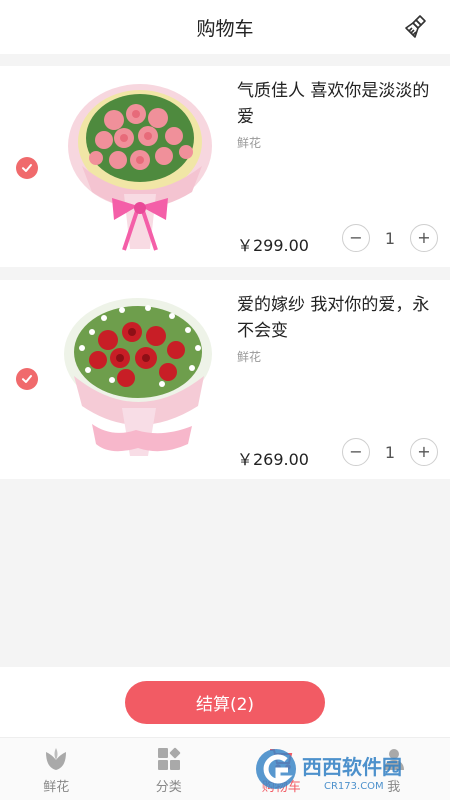  What do you see at coordinates (281, 787) in the screenshot?
I see `tab-label: 购物车` at bounding box center [281, 787].